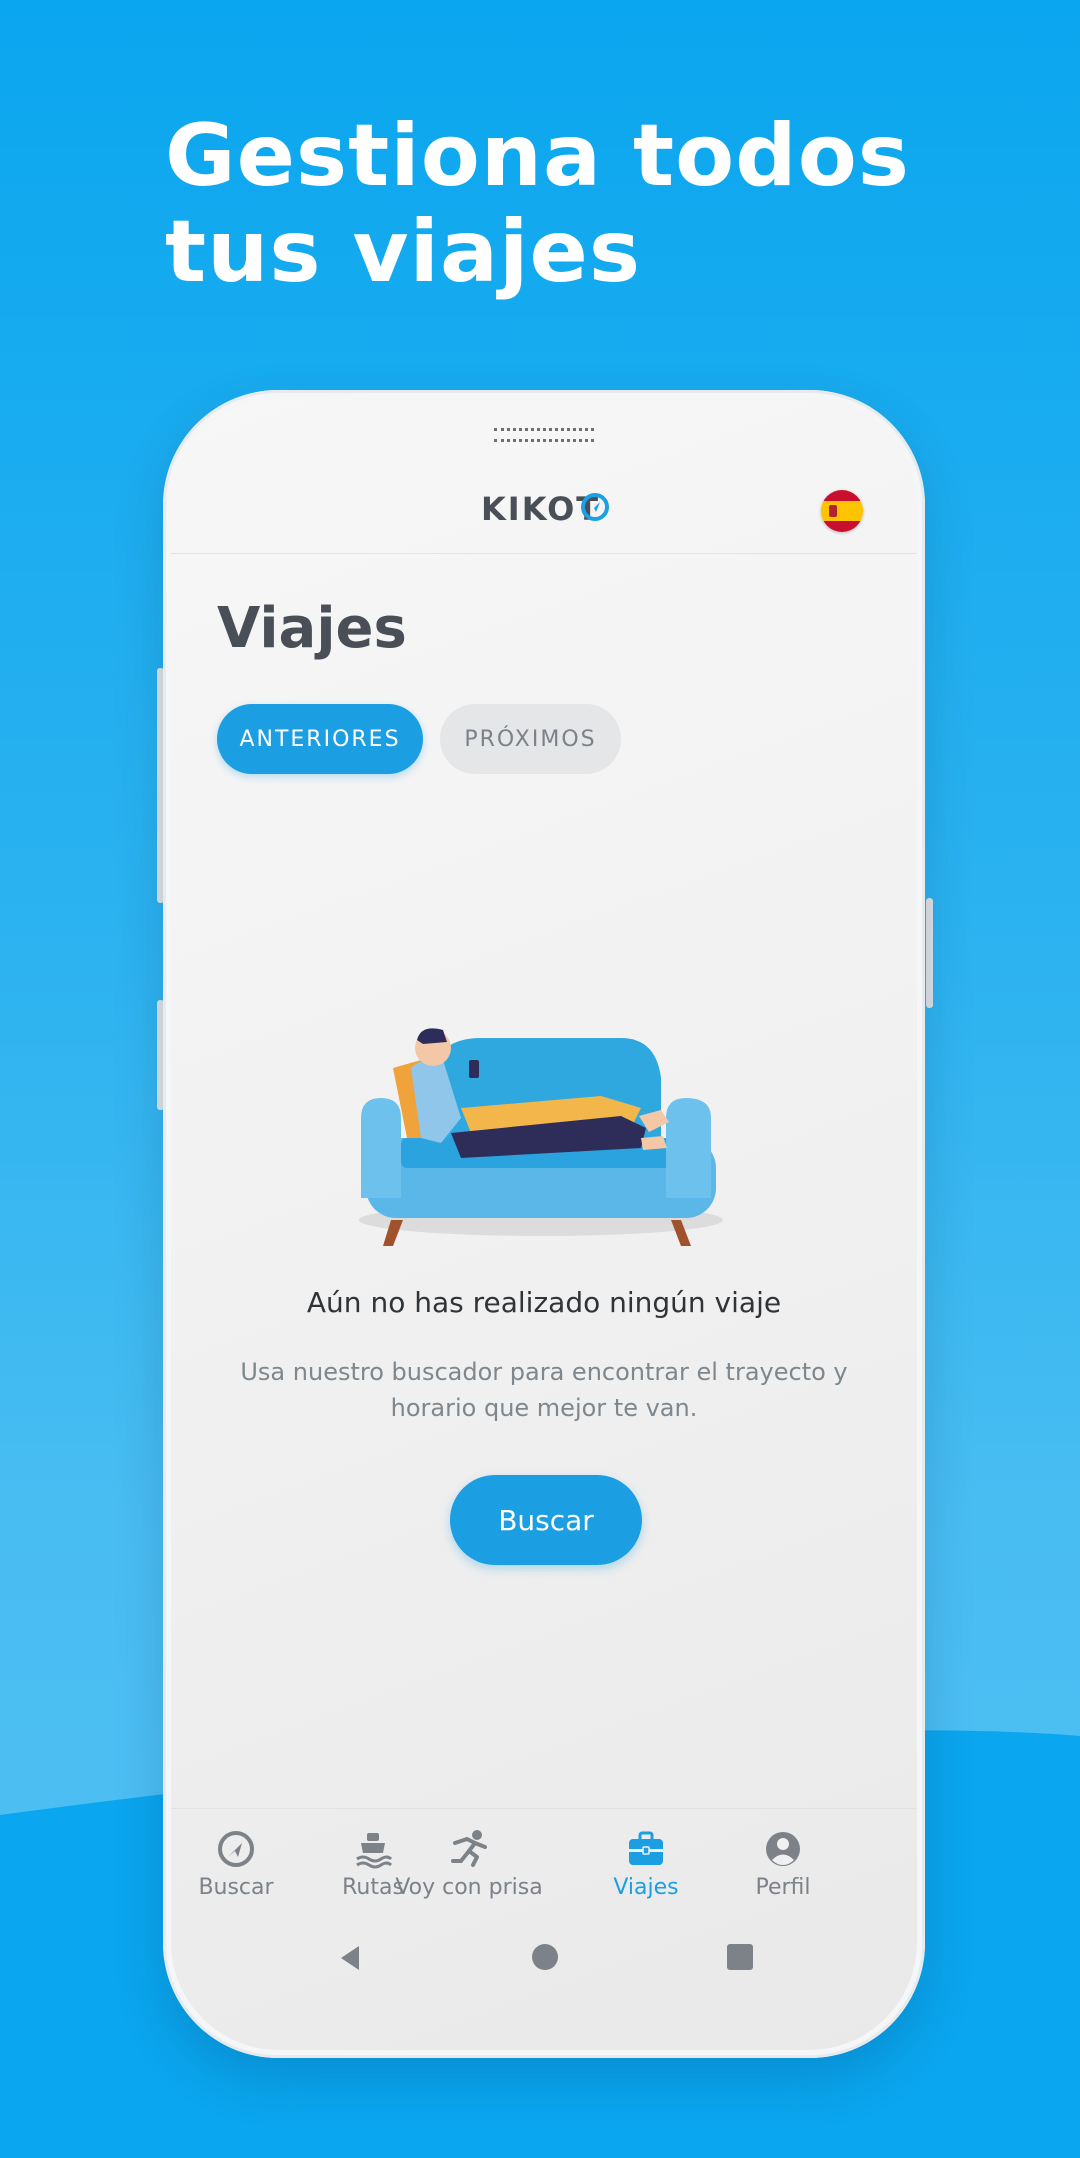 The width and height of the screenshot is (1080, 2158). Describe the element at coordinates (783, 1887) in the screenshot. I see `nav-label: Perfil` at that location.